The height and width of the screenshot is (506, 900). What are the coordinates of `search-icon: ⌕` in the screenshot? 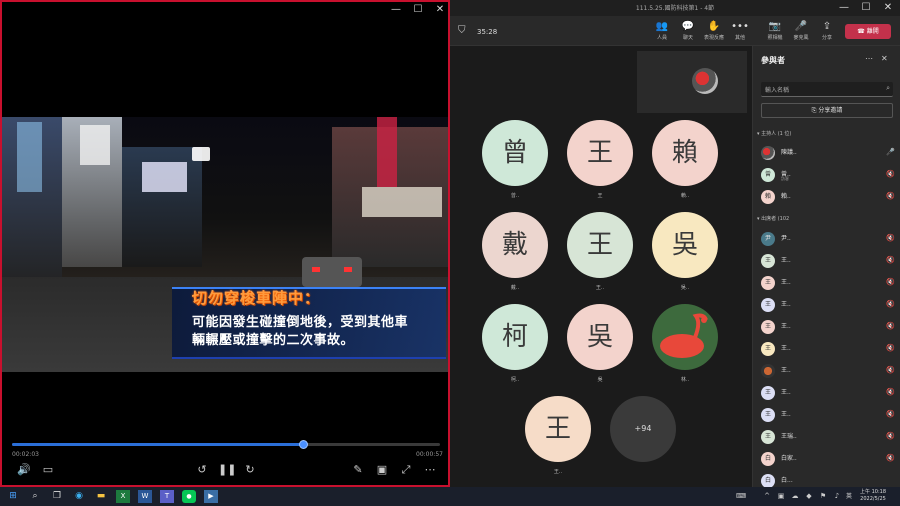 It's located at (35, 496).